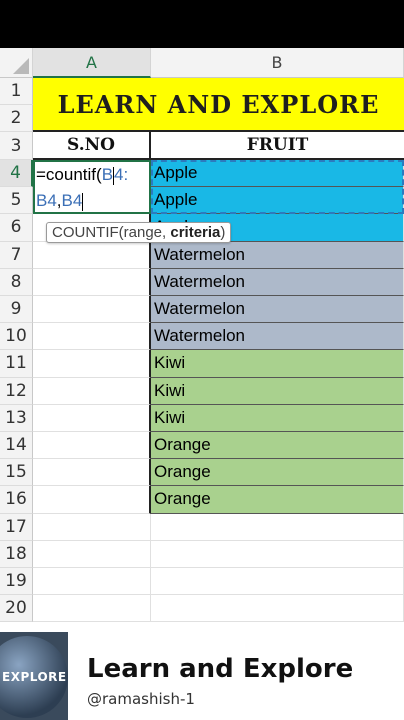 This screenshot has height=720, width=404. What do you see at coordinates (16, 282) in the screenshot?
I see `row-header-8: 8` at bounding box center [16, 282].